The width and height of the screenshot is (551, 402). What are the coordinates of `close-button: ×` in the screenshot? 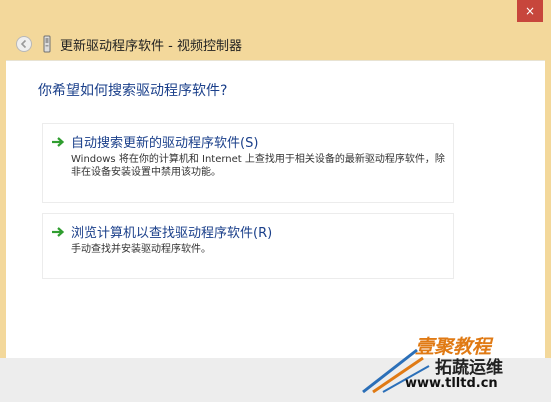 It's located at (530, 11).